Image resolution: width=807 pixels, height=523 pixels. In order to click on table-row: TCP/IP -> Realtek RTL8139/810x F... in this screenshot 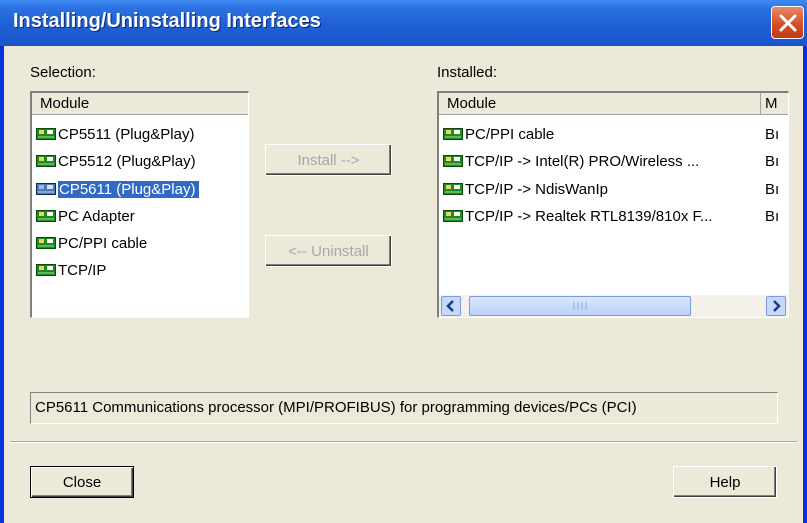, I will do `click(578, 217)`.